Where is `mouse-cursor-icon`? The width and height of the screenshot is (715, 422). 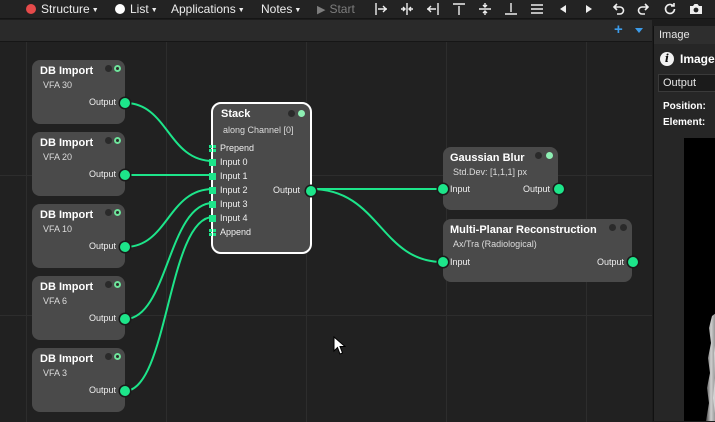
mouse-cursor-icon is located at coordinates (339, 345).